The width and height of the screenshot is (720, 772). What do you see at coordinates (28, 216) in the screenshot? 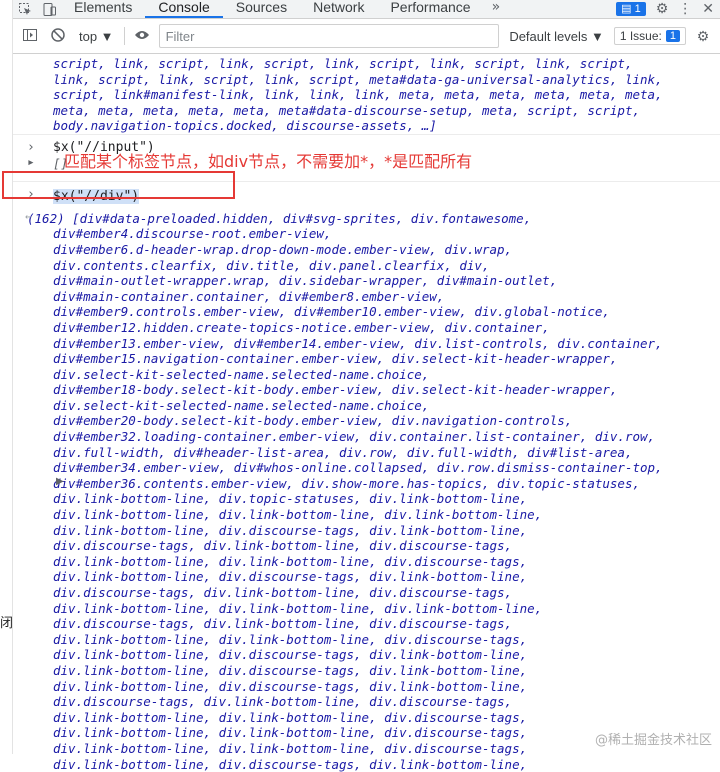
I see `return-arrow-icon: ←` at bounding box center [28, 216].